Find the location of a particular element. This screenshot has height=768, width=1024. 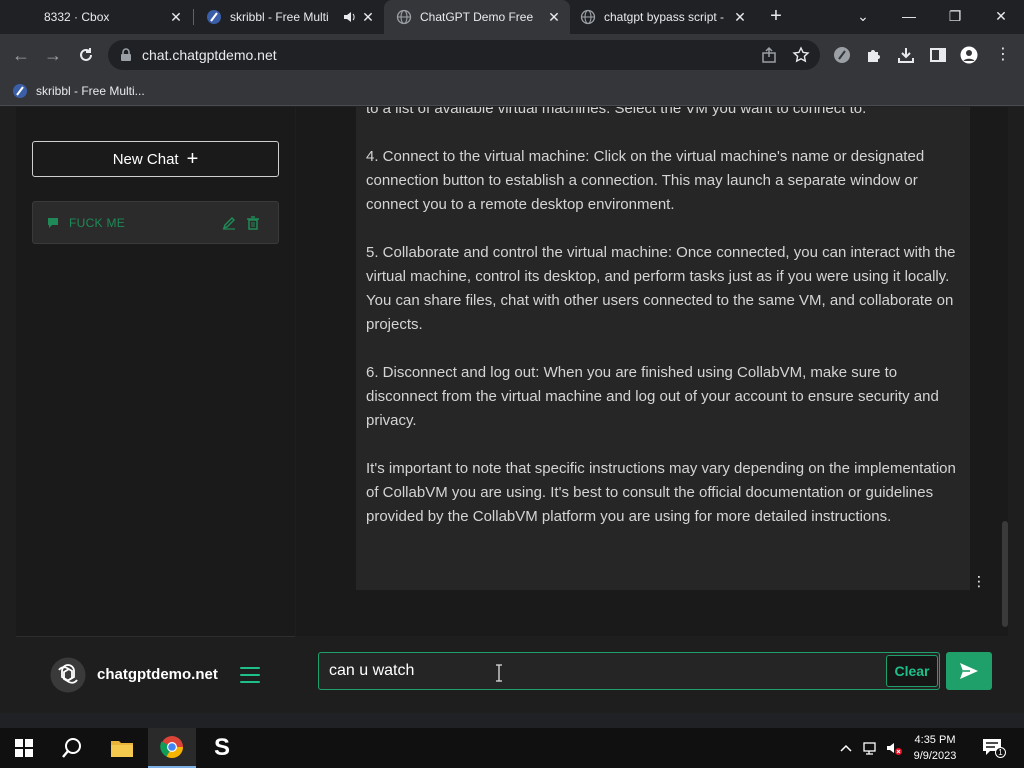

tab-title: skribbl - Free Multi is located at coordinates (279, 17).